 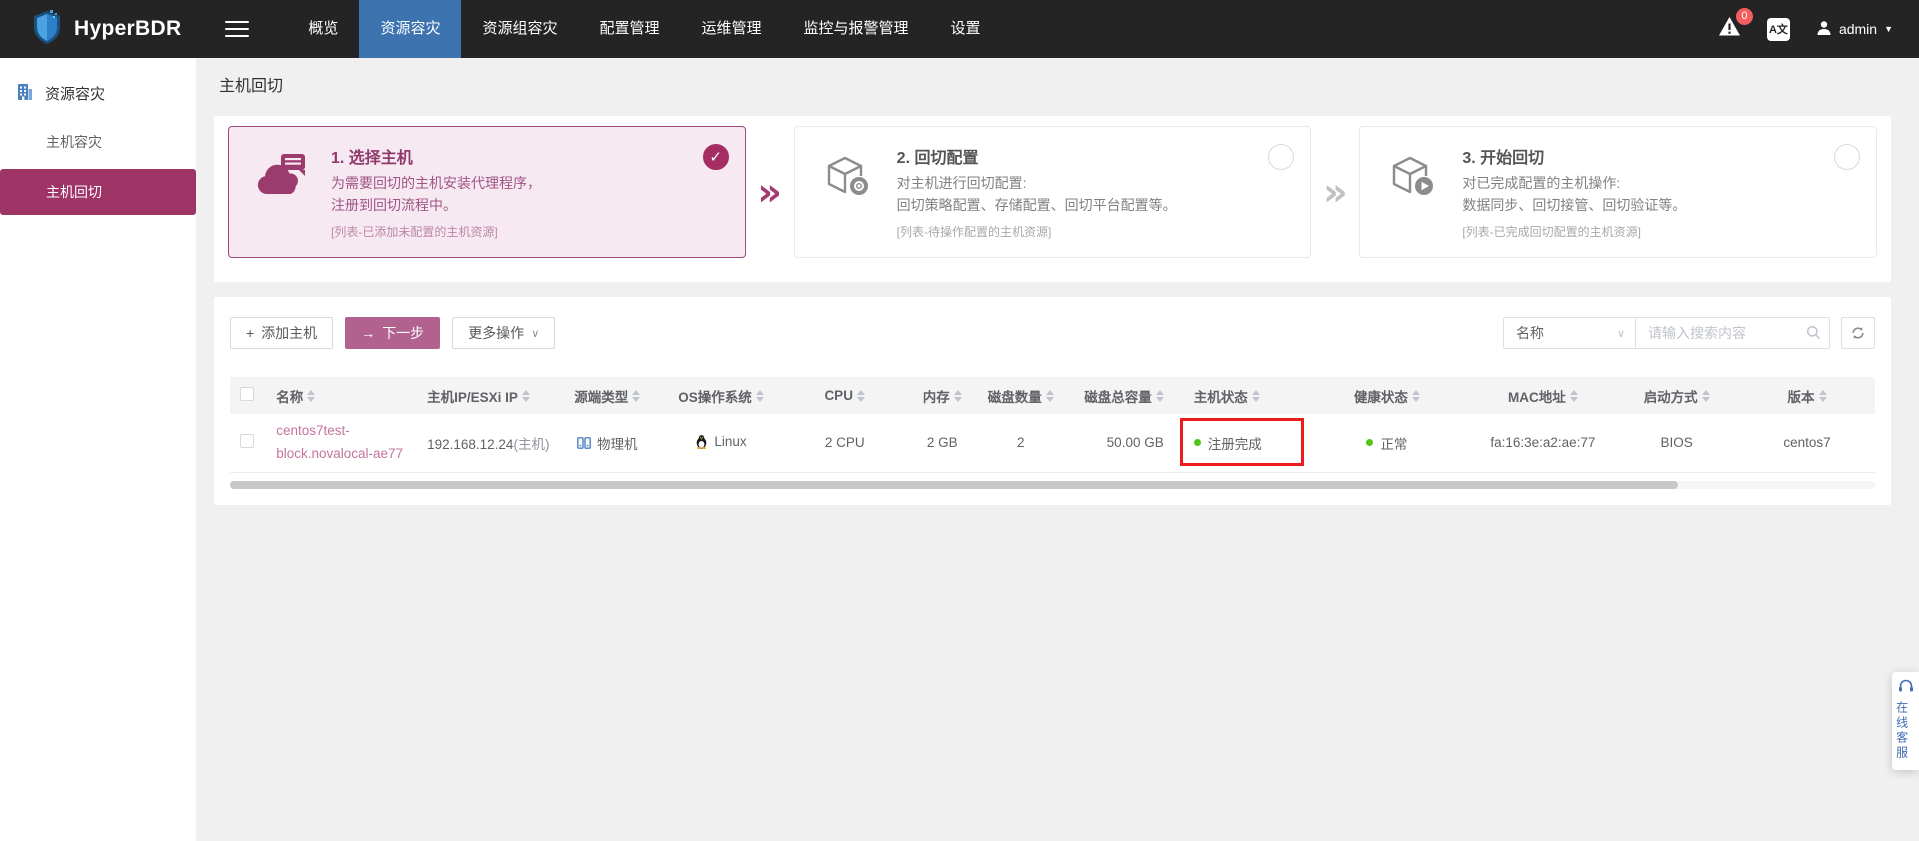 What do you see at coordinates (1807, 443) in the screenshot?
I see `version-cell: centos7` at bounding box center [1807, 443].